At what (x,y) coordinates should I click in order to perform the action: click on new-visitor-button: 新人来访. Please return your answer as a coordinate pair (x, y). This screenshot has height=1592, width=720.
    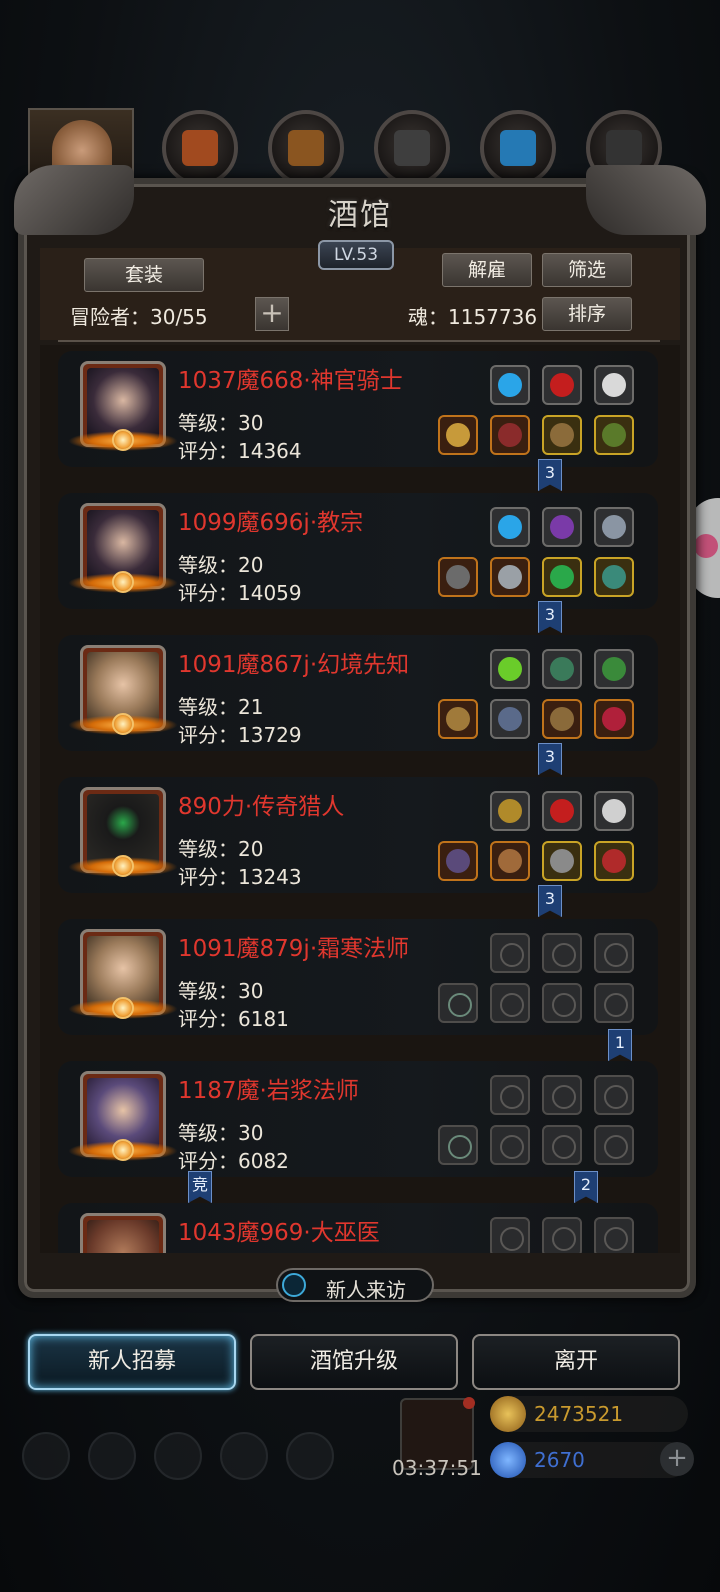
    Looking at the image, I should click on (355, 1285).